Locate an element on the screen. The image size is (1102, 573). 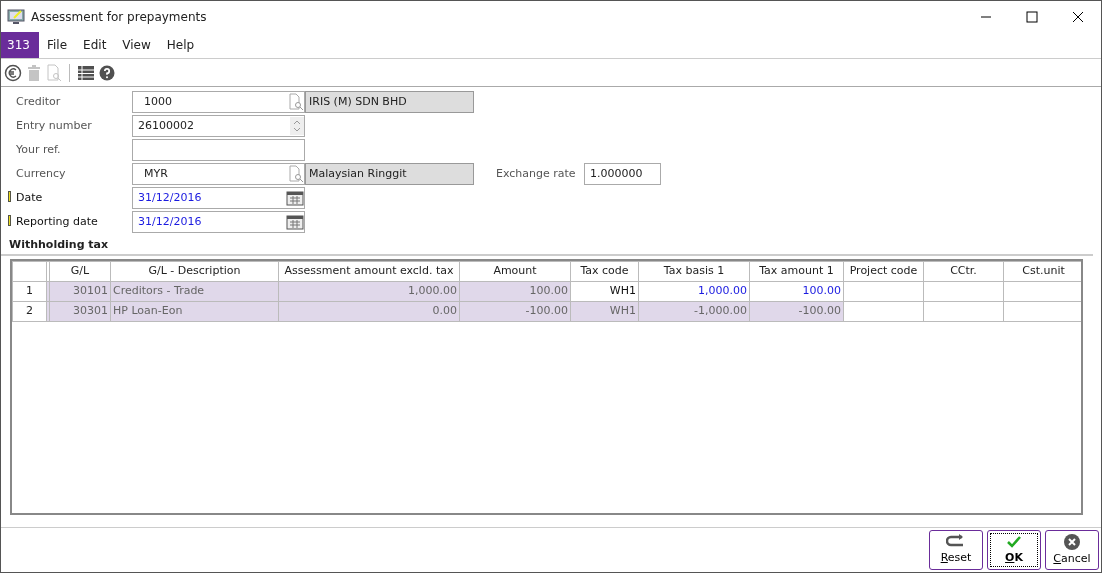
app-icon is located at coordinates (16, 16).